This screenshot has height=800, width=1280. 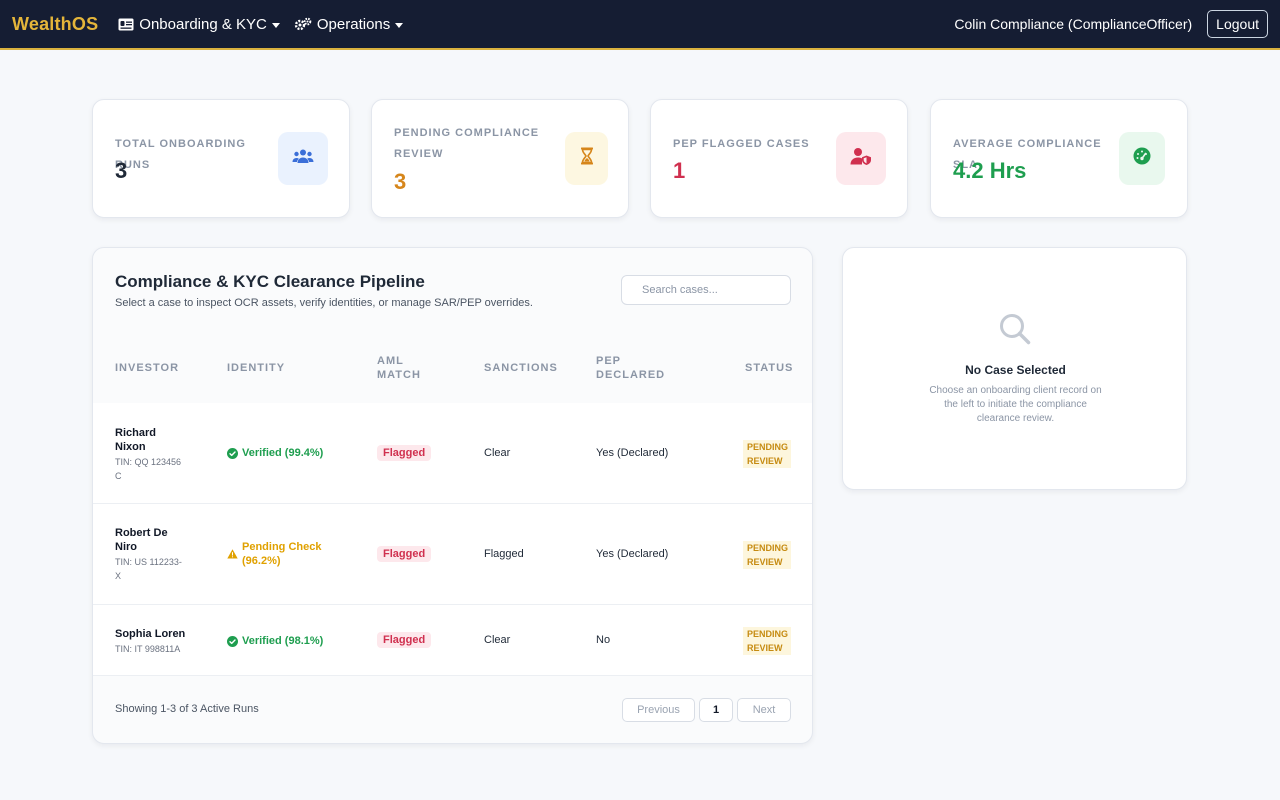 I want to click on id-card-icon, so click(x=126, y=24).